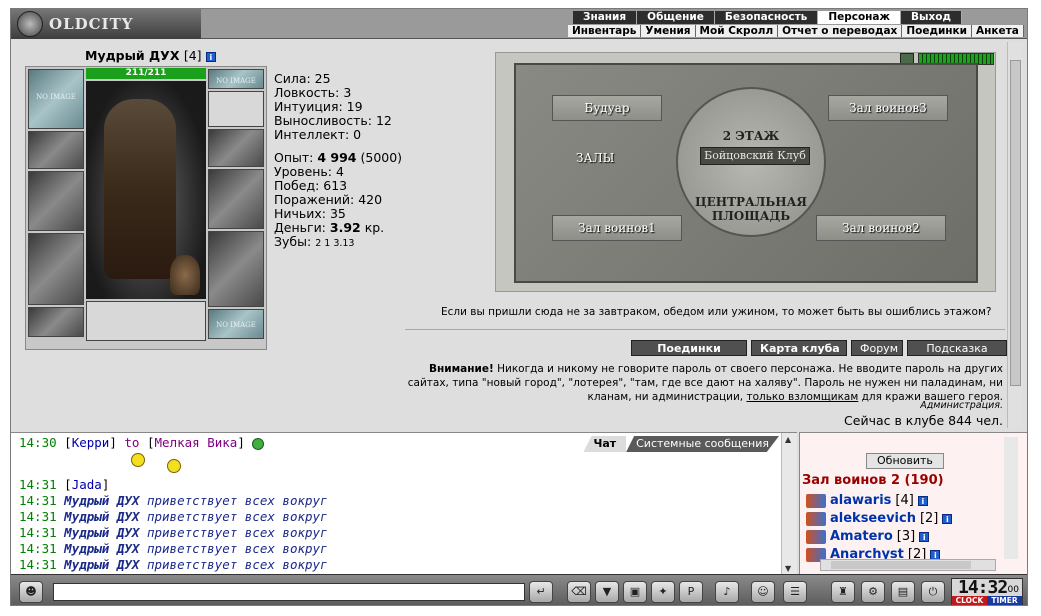 This screenshot has height=616, width=1041. I want to click on user-row: Amatero [3] i, so click(868, 536).